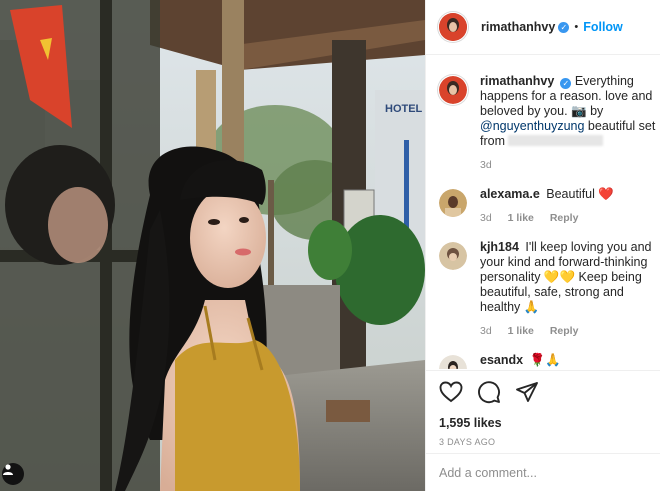 Image resolution: width=660 pixels, height=491 pixels. Describe the element at coordinates (539, 472) in the screenshot. I see `add-comment-input` at that location.